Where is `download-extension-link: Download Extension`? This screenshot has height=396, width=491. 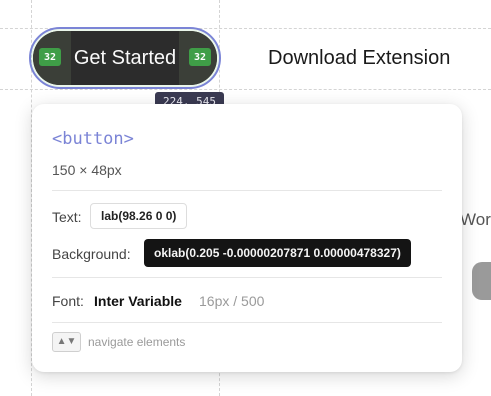 download-extension-link: Download Extension is located at coordinates (359, 58).